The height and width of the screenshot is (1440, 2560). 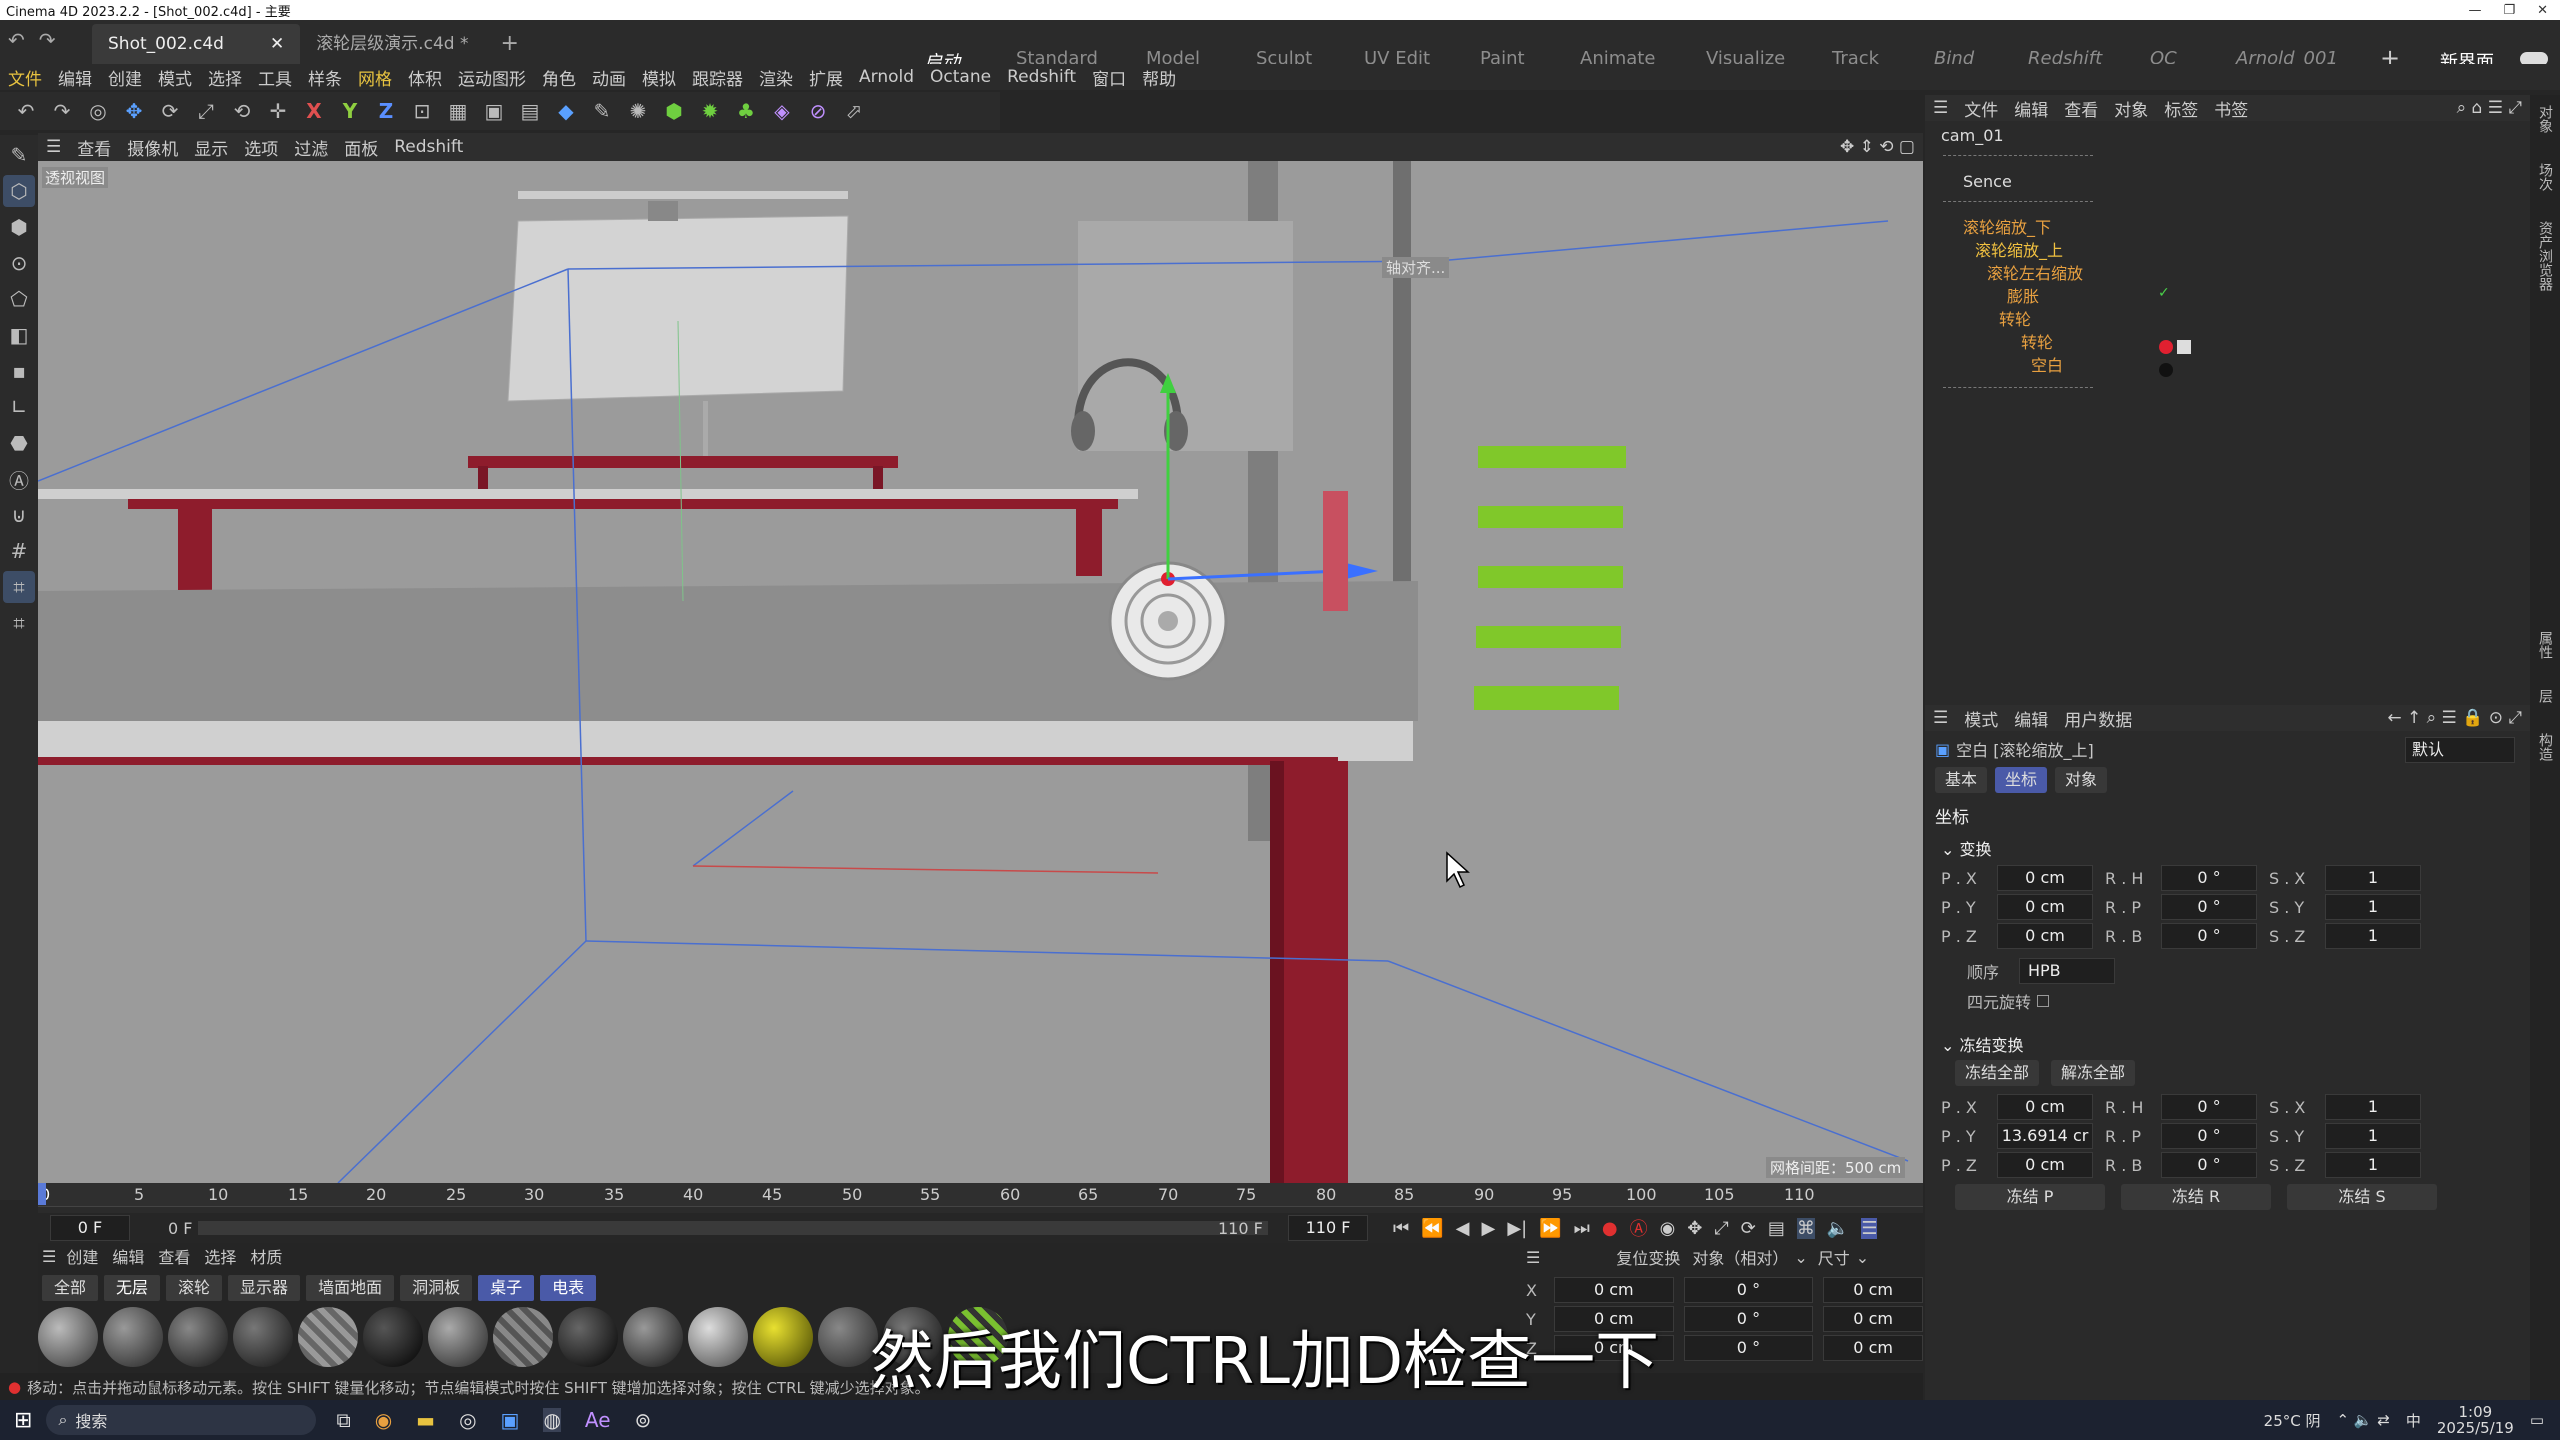 I want to click on after-effects-icon: Ae, so click(x=598, y=1420).